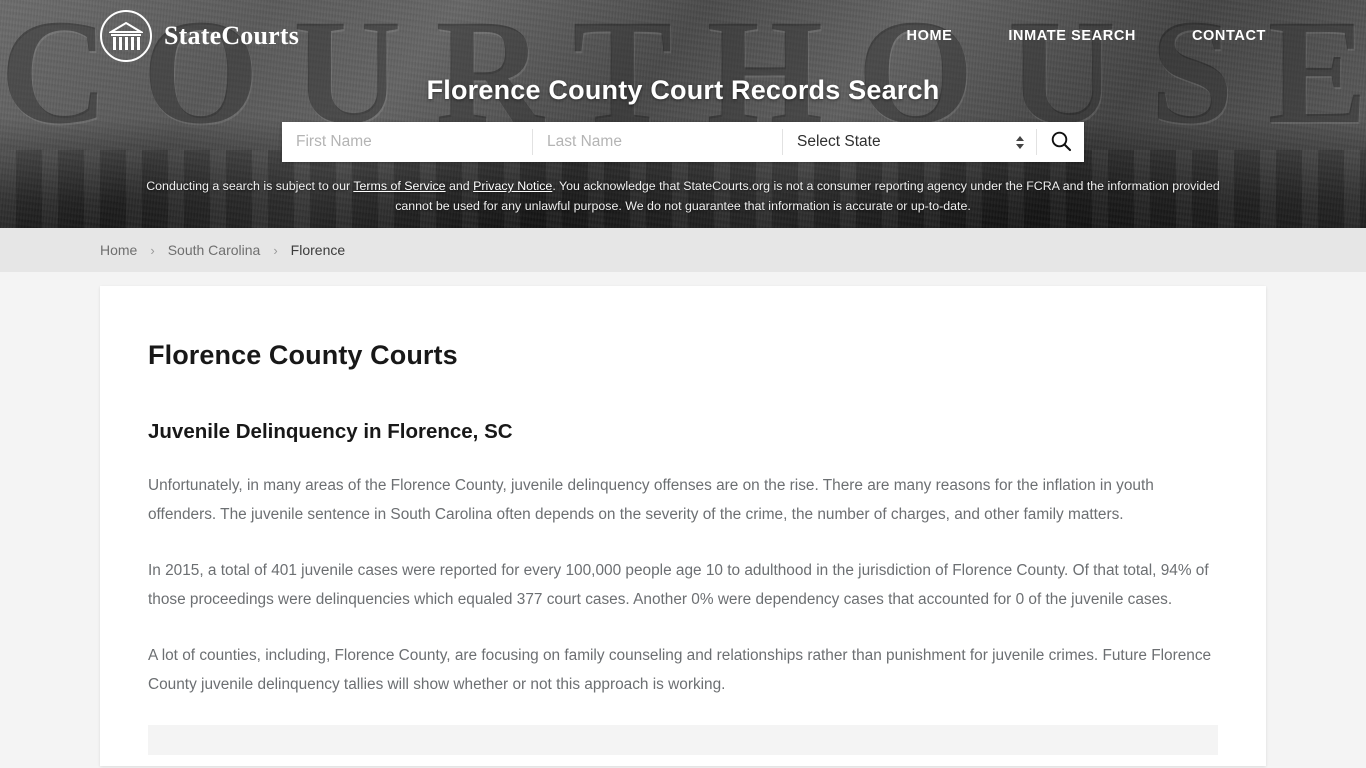 The height and width of the screenshot is (768, 1366). I want to click on nav-contact: CONTACT, so click(1229, 36).